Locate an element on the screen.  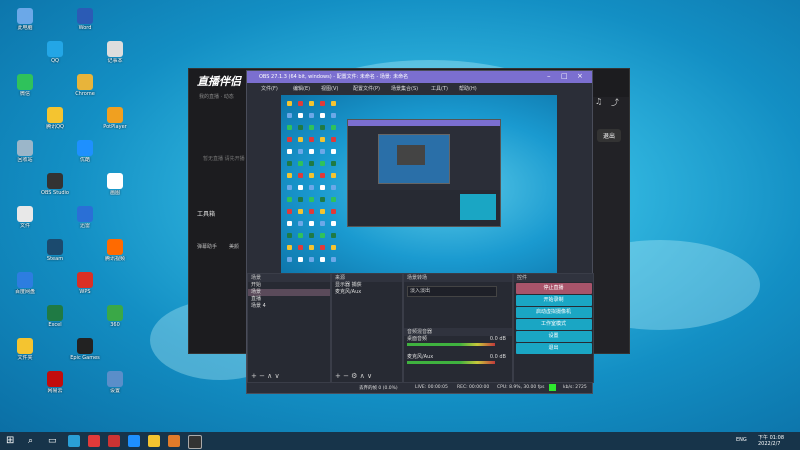
desktop-icon-label: 微信 is located at coordinates (24, 94).